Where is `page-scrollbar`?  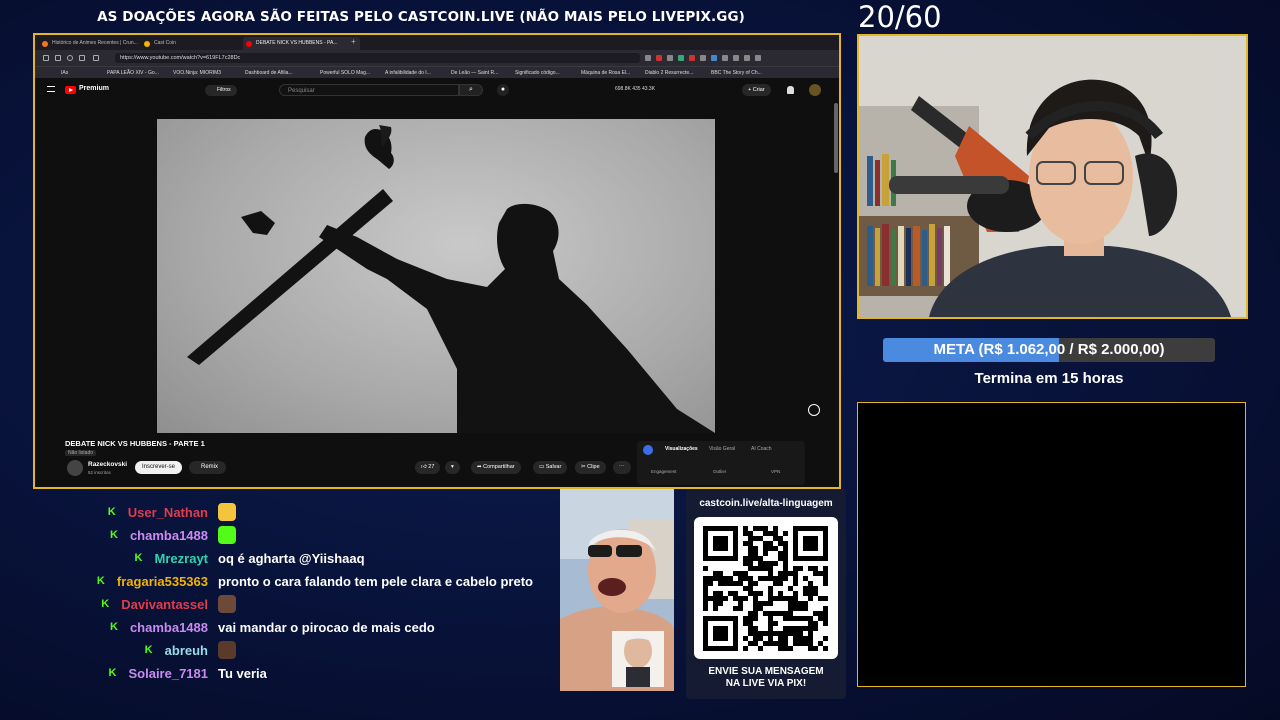
page-scrollbar is located at coordinates (836, 138).